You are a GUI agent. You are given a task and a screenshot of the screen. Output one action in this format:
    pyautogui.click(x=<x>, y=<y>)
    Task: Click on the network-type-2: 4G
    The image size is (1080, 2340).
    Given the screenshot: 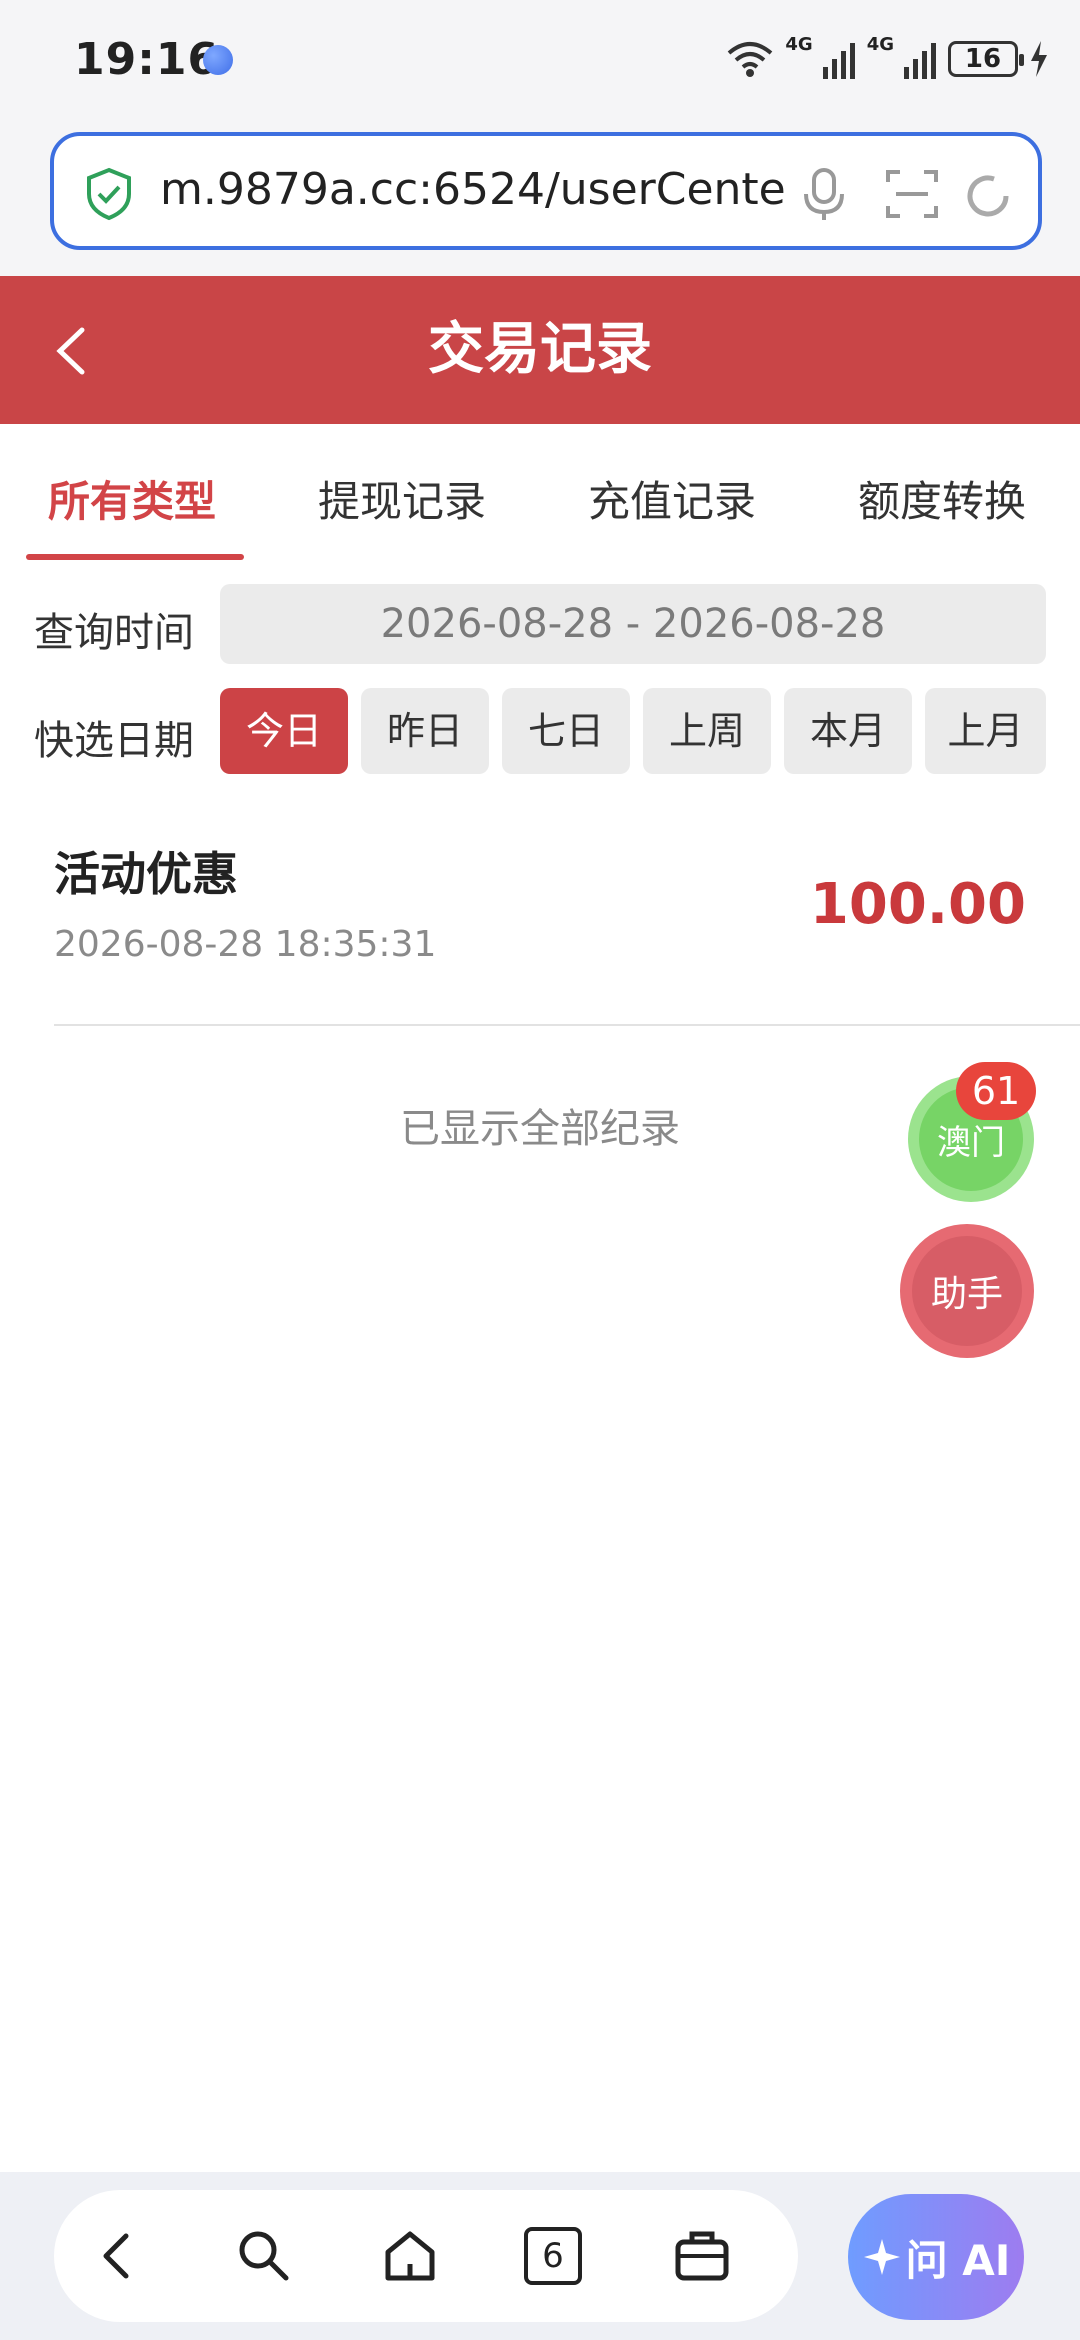 What is the action you would take?
    pyautogui.click(x=880, y=44)
    